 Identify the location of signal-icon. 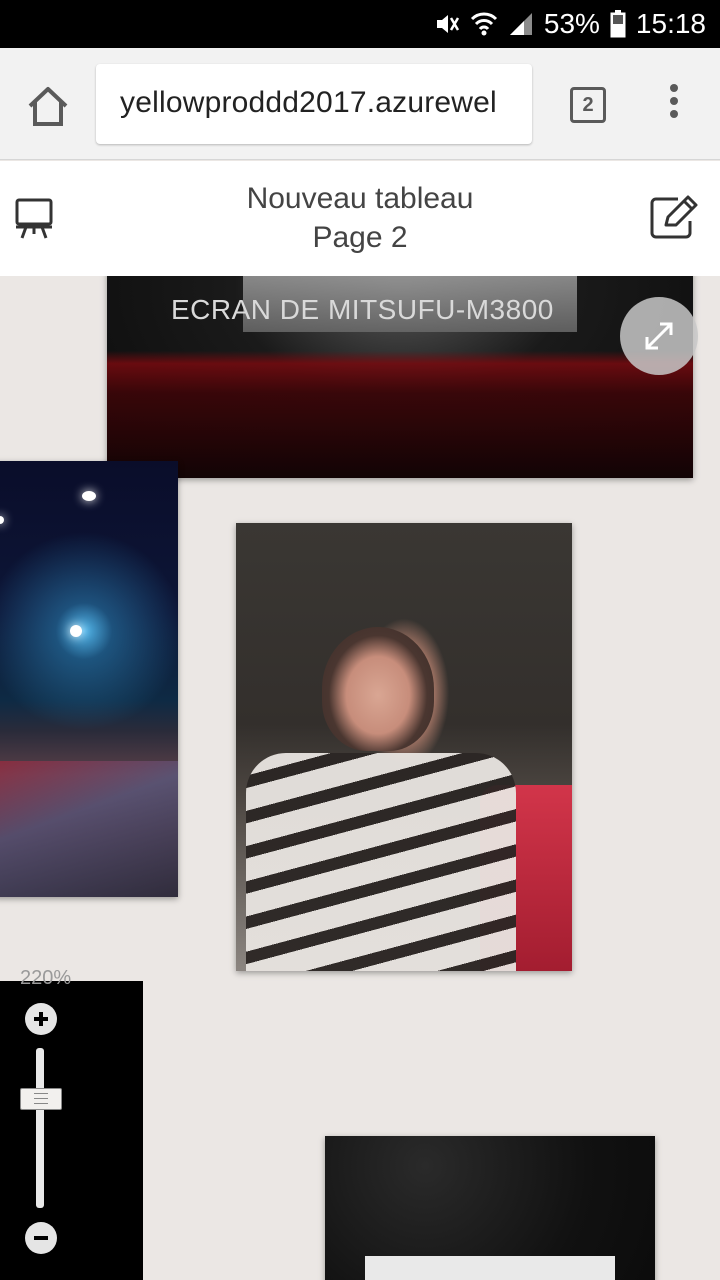
(521, 24).